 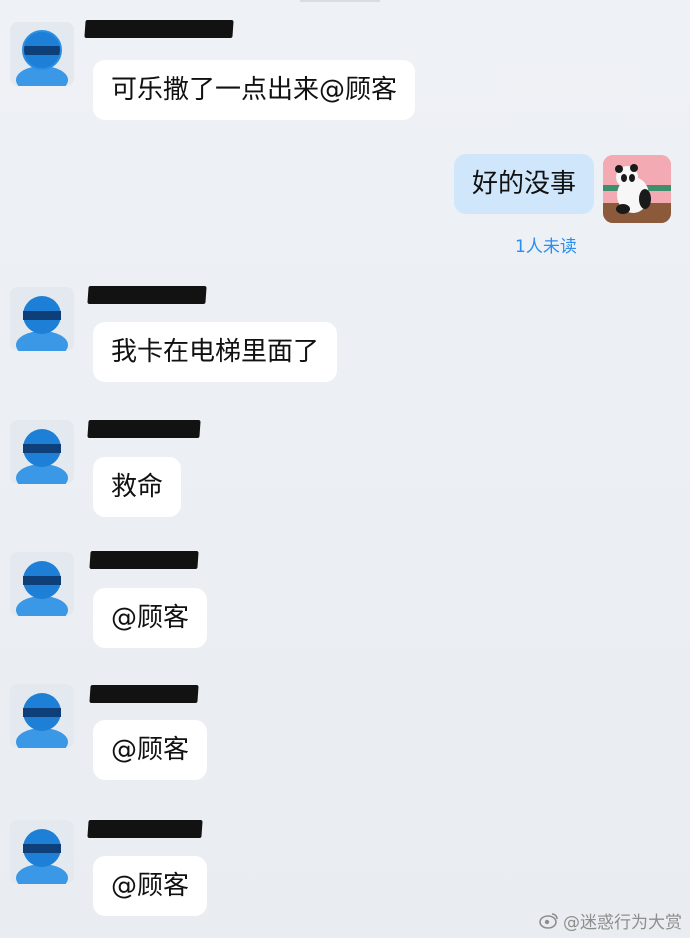 I want to click on read-status: 1人未读, so click(x=546, y=247).